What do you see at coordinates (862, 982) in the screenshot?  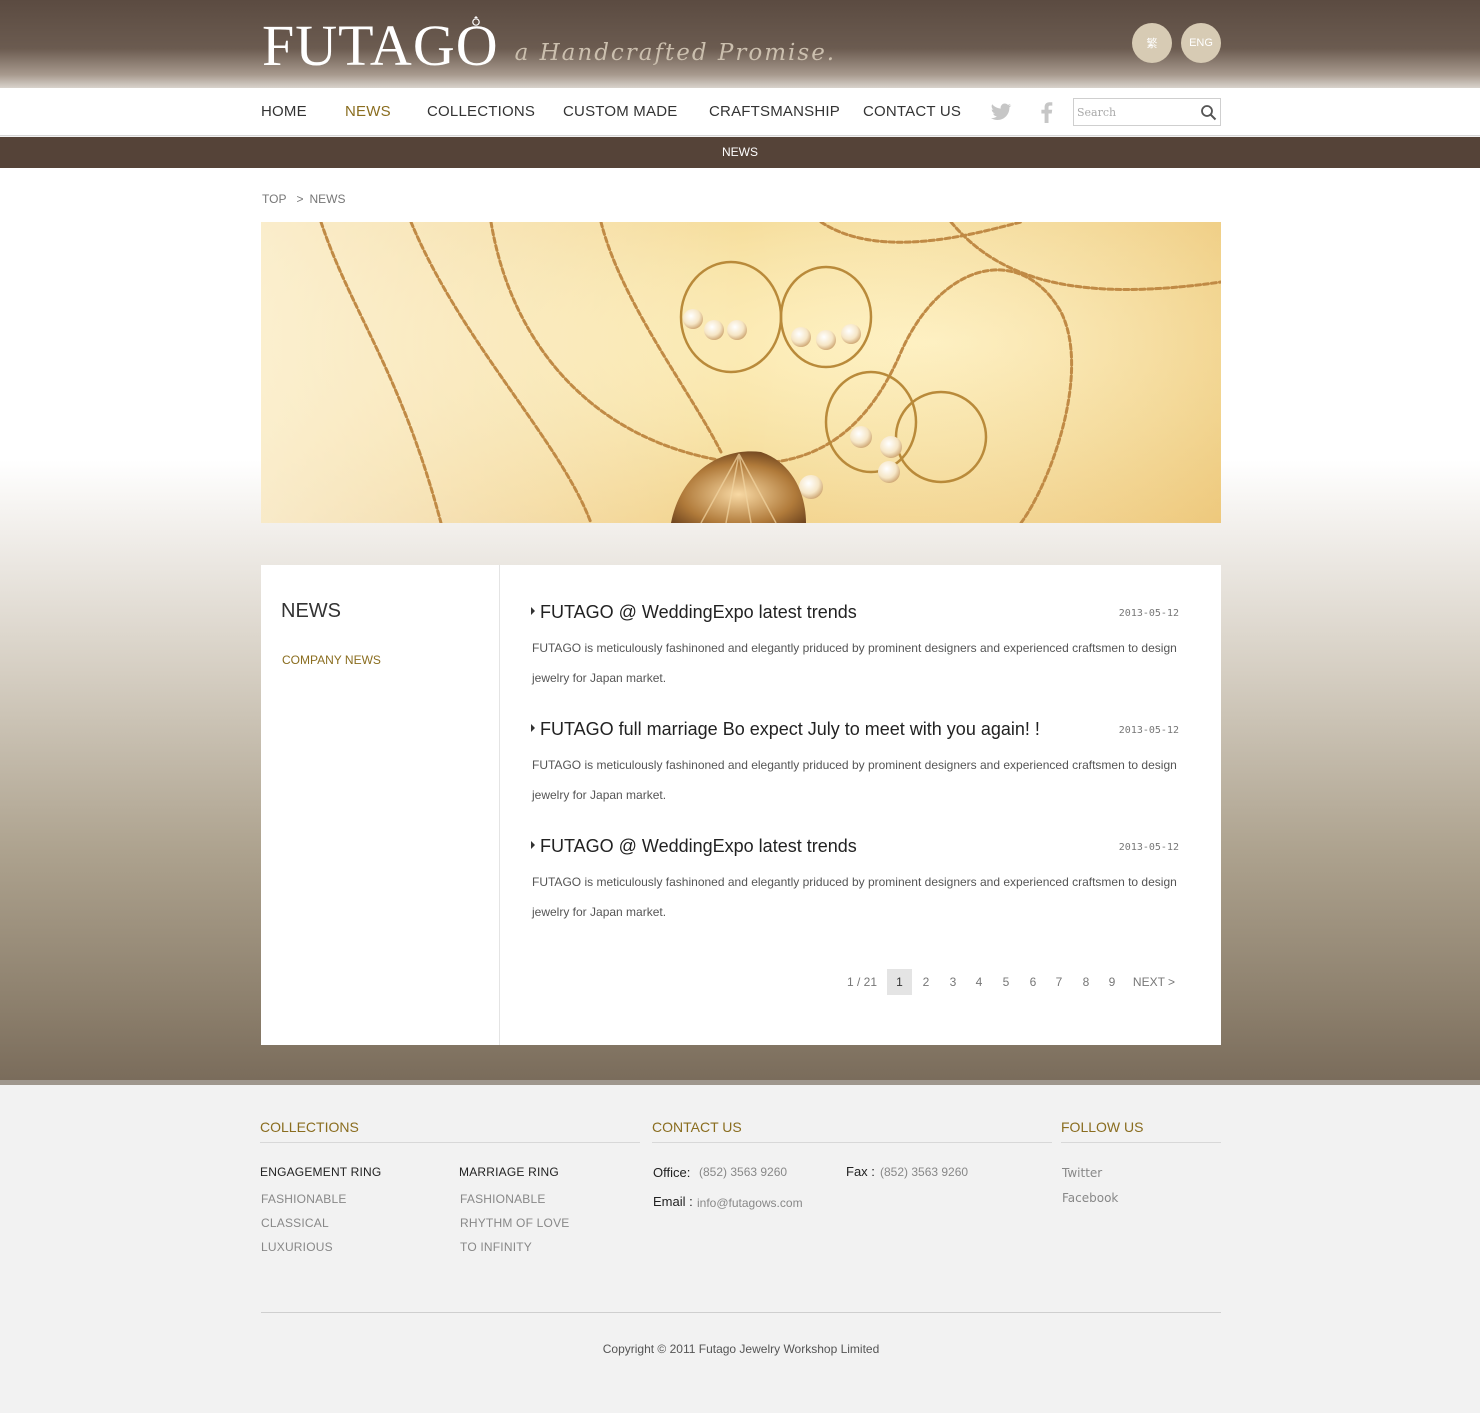 I see `page-summary: 1 / 21` at bounding box center [862, 982].